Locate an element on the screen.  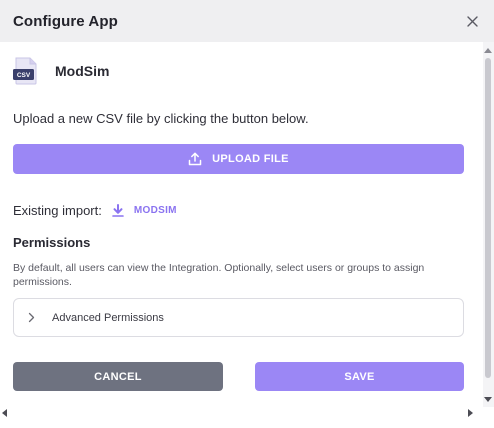
cancel-label: CANCEL is located at coordinates (118, 376).